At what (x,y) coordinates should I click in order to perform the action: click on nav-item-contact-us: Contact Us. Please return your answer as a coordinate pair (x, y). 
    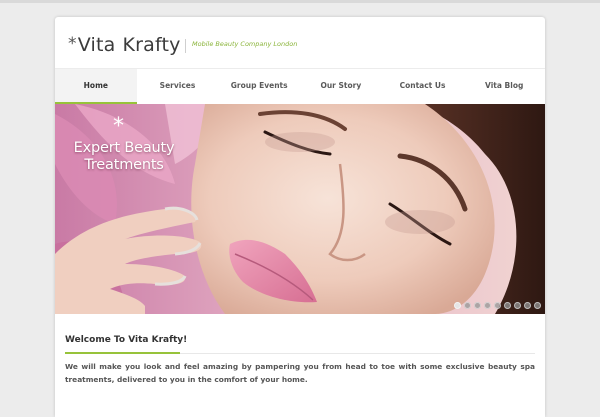
    Looking at the image, I should click on (423, 86).